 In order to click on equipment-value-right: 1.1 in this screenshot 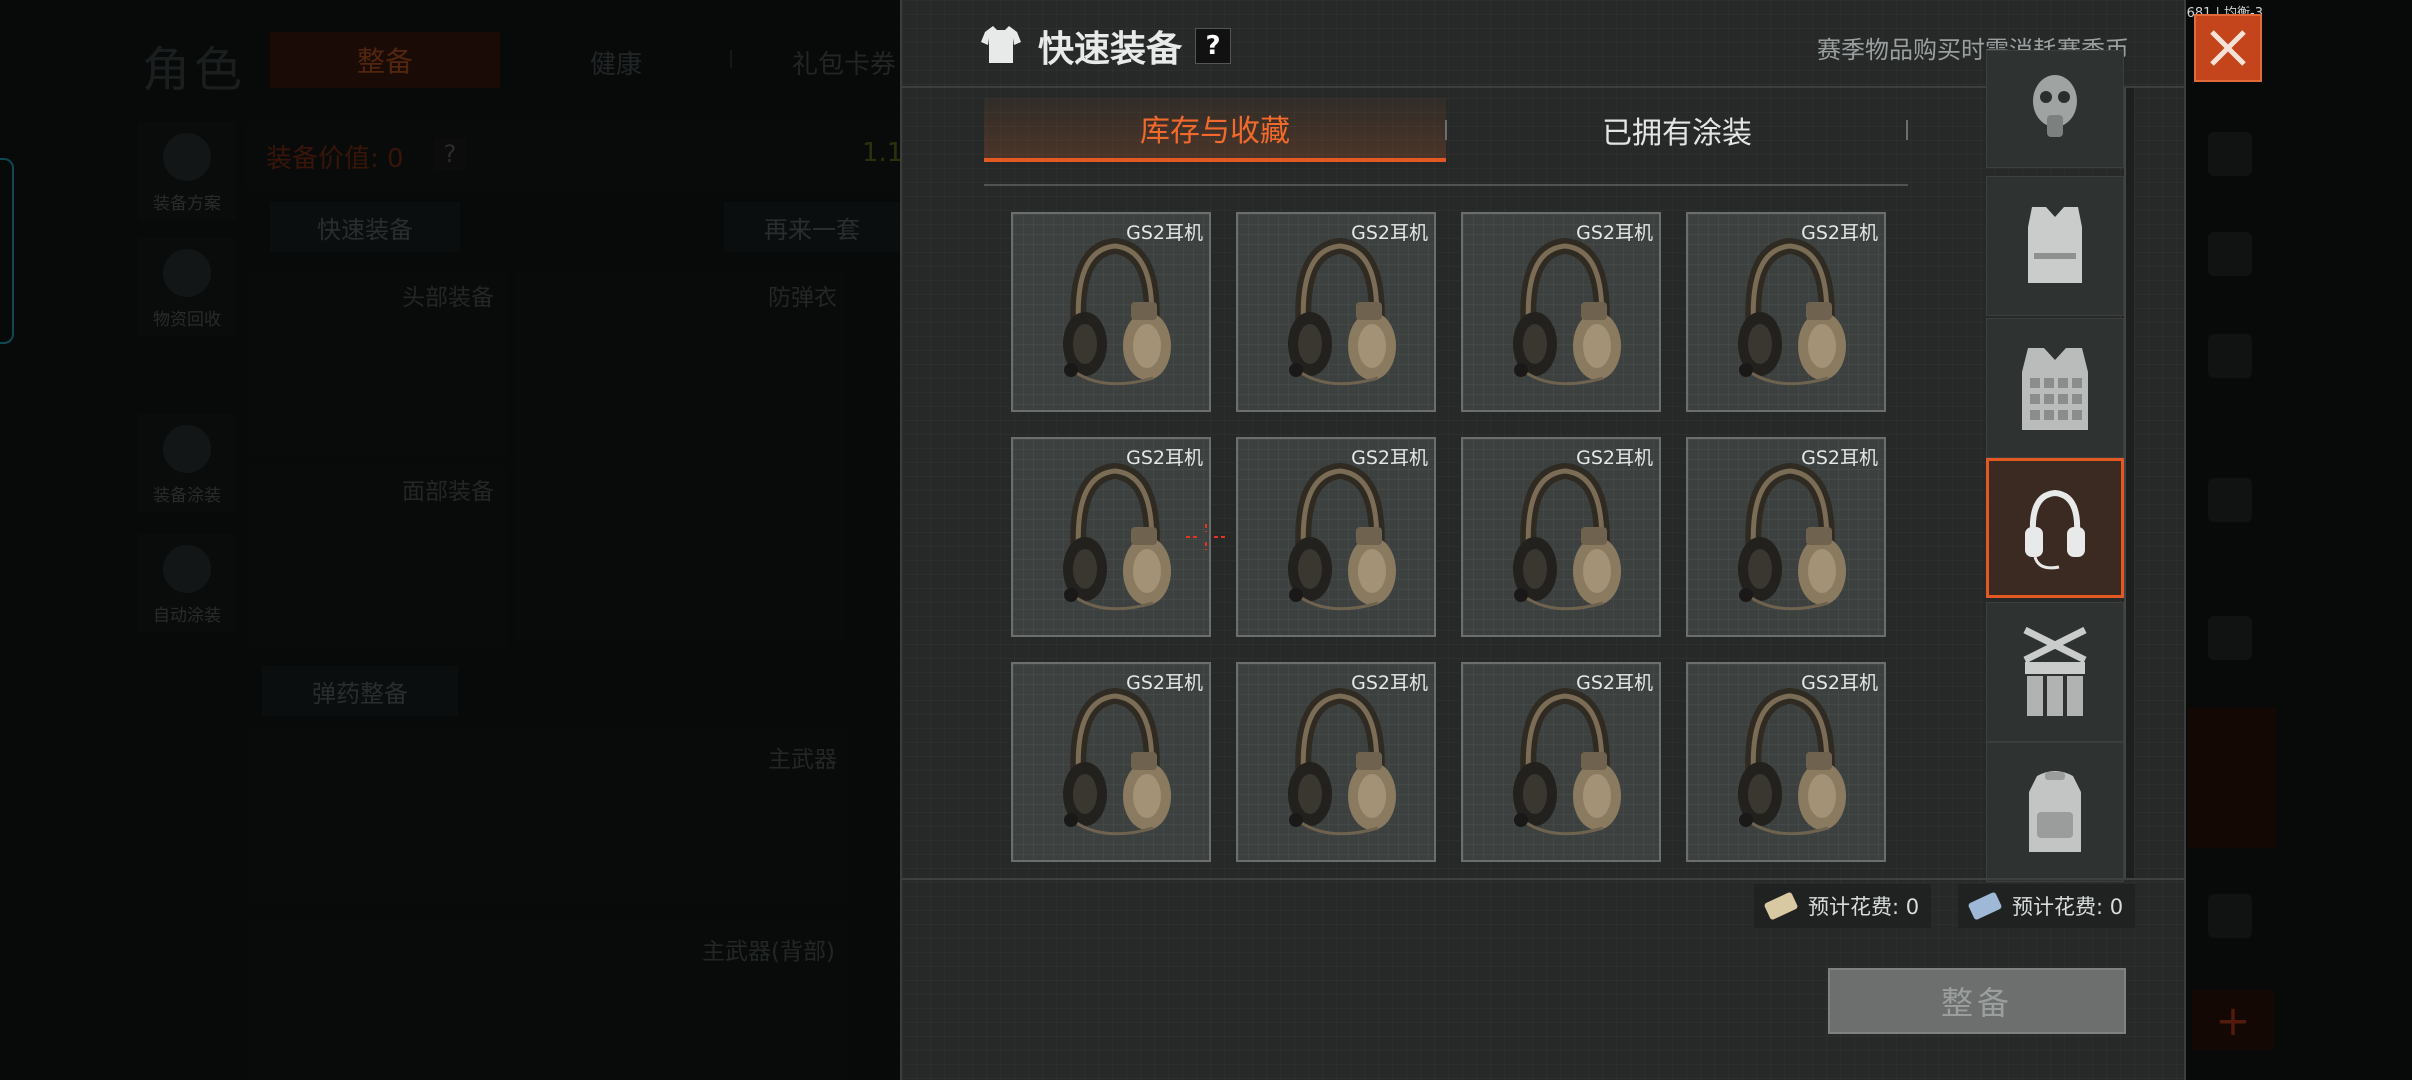, I will do `click(883, 153)`.